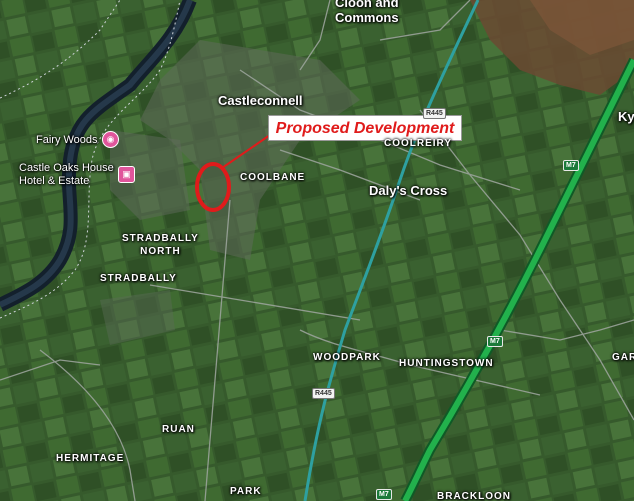 The image size is (634, 501). What do you see at coordinates (495, 341) in the screenshot?
I see `road-shield-m7-mid: M7` at bounding box center [495, 341].